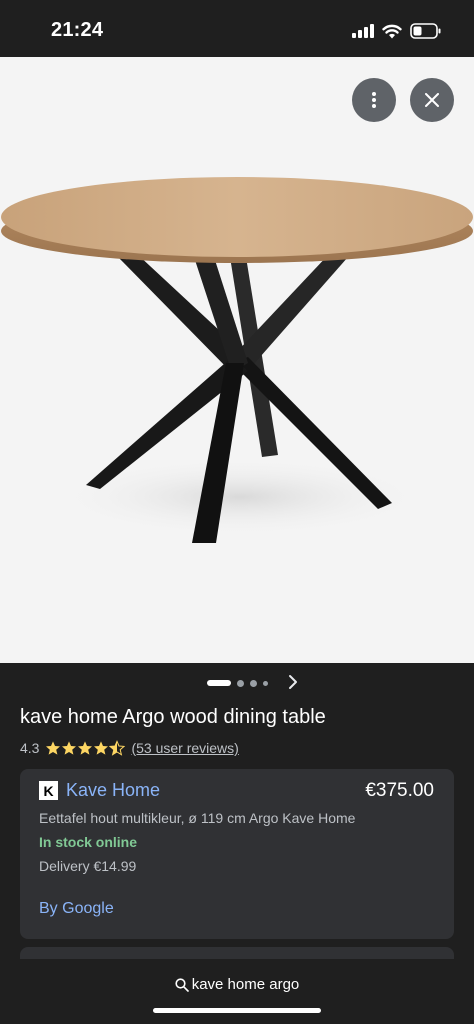  I want to click on search-query-text: kave home argo, so click(245, 984).